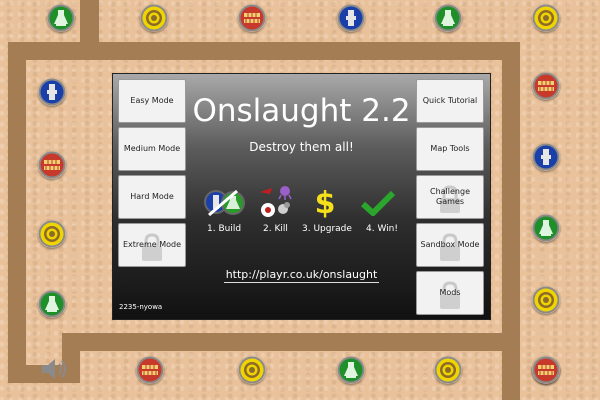  I want to click on step-label-kill: 2. Kill, so click(275, 229).